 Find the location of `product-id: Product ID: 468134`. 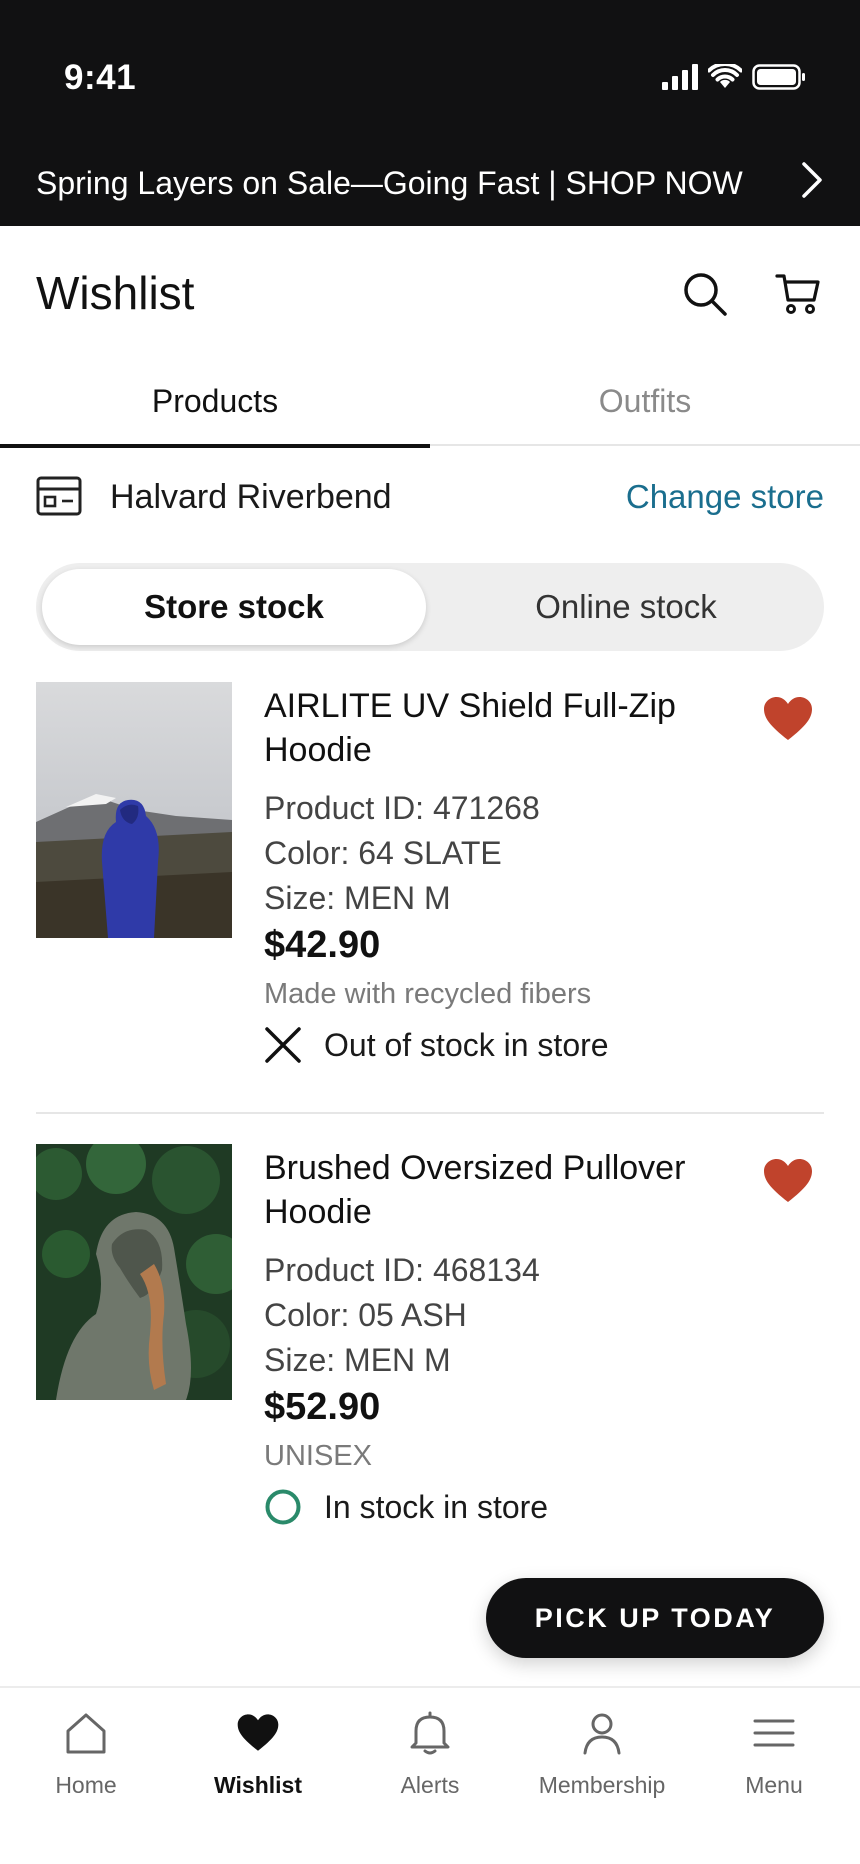

product-id: Product ID: 468134 is located at coordinates (402, 1270).